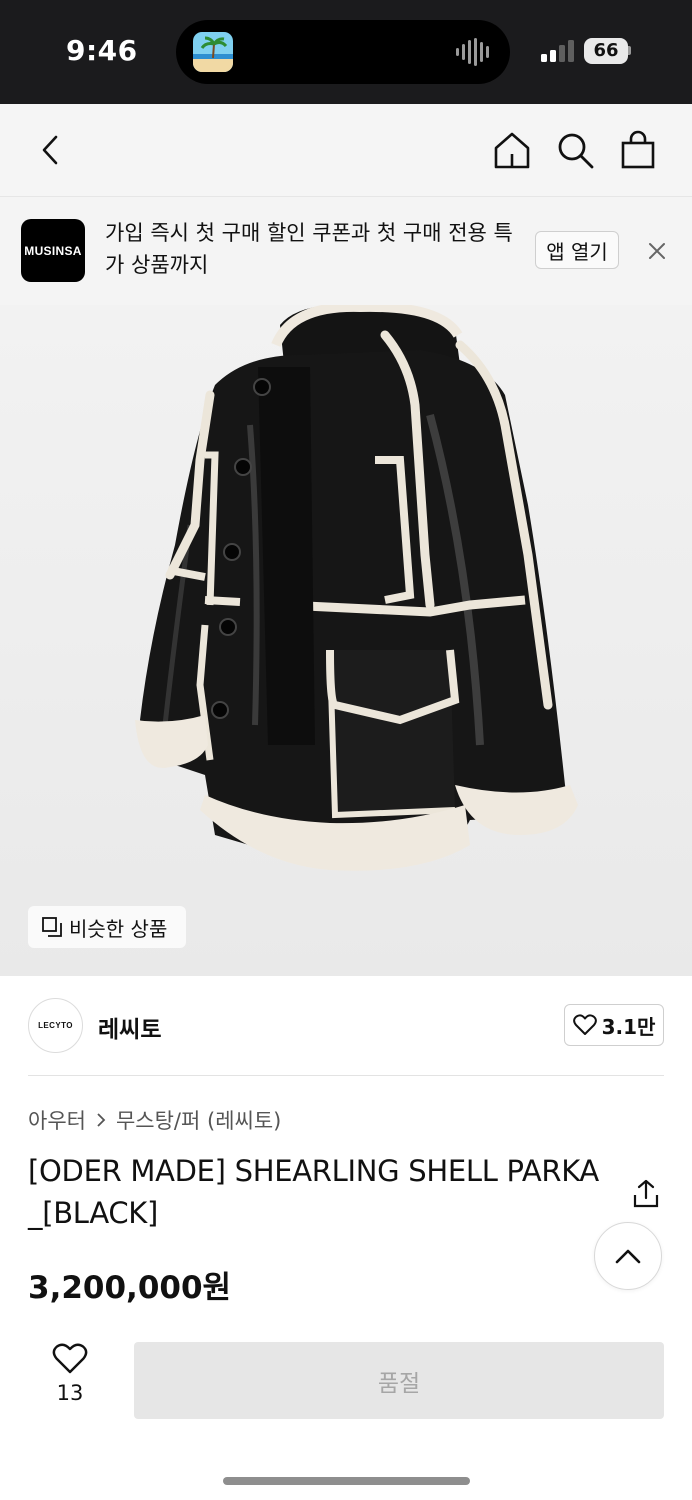  What do you see at coordinates (577, 250) in the screenshot?
I see `open-app-button: 앱 열기` at bounding box center [577, 250].